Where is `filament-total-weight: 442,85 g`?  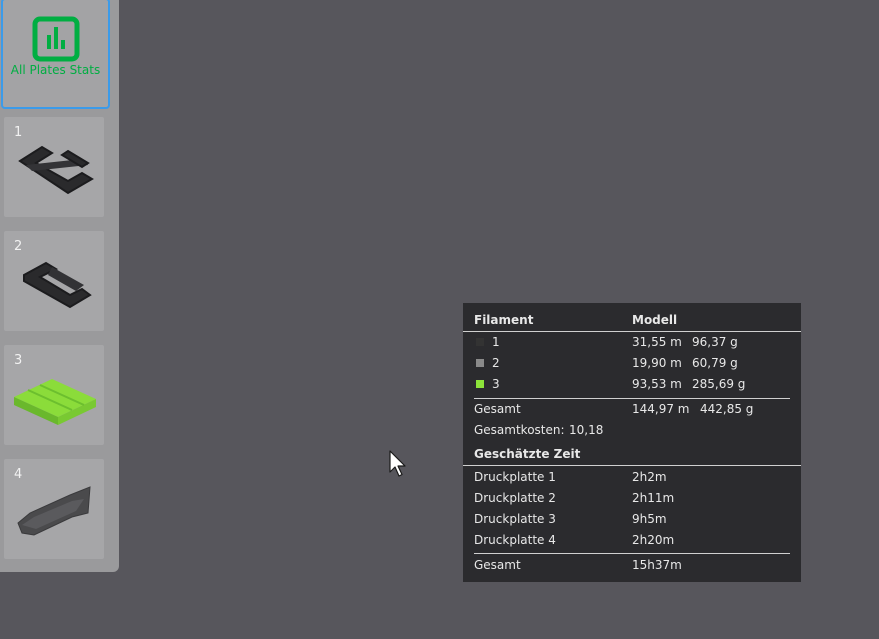 filament-total-weight: 442,85 g is located at coordinates (727, 409).